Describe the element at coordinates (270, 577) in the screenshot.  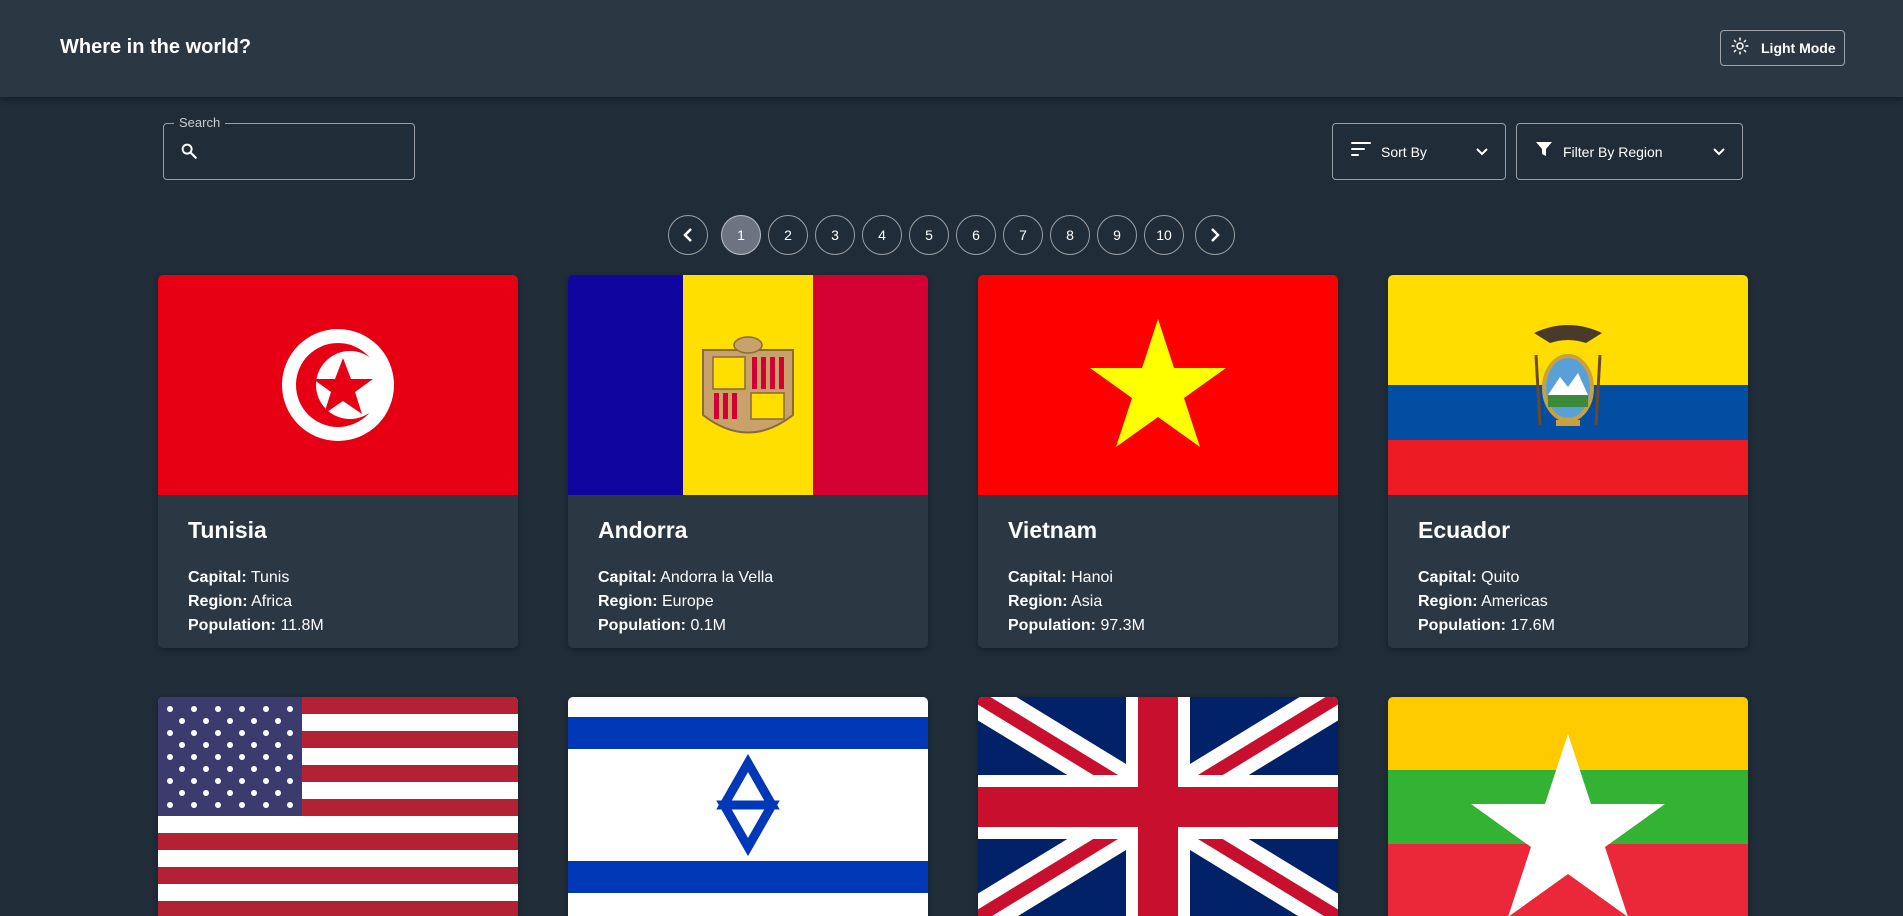
I see `capital-value: Tunis` at that location.